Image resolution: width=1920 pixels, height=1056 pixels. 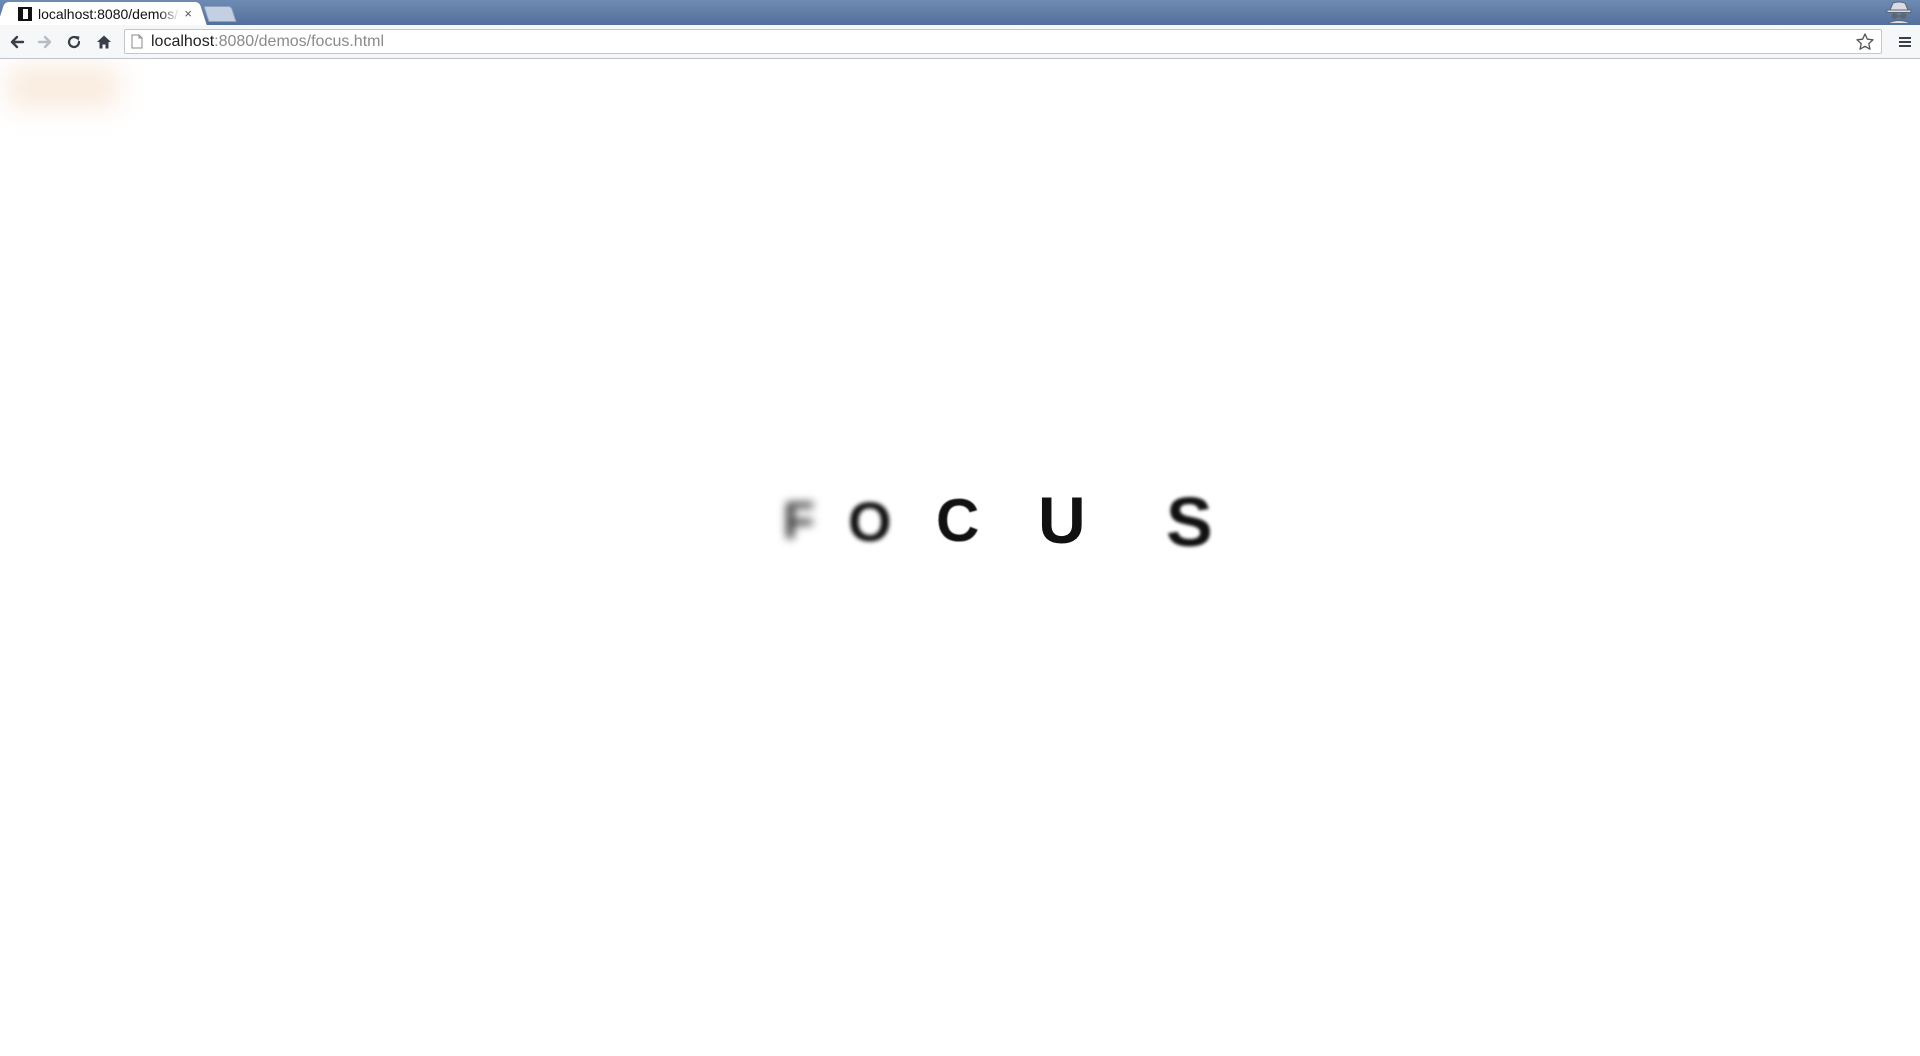 What do you see at coordinates (1062, 520) in the screenshot?
I see `letter-u: U` at bounding box center [1062, 520].